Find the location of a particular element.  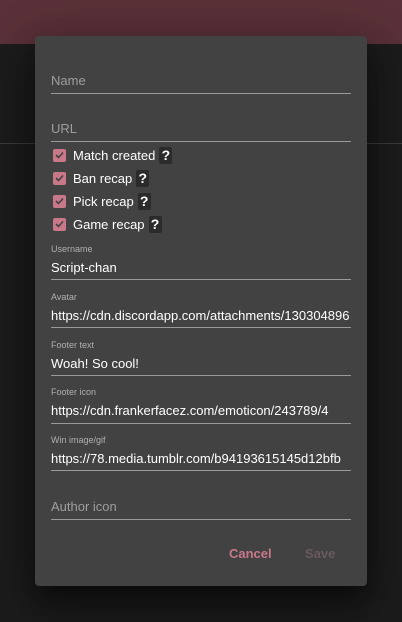

checkbox-pick-recap: Pick recap ? is located at coordinates (102, 201).